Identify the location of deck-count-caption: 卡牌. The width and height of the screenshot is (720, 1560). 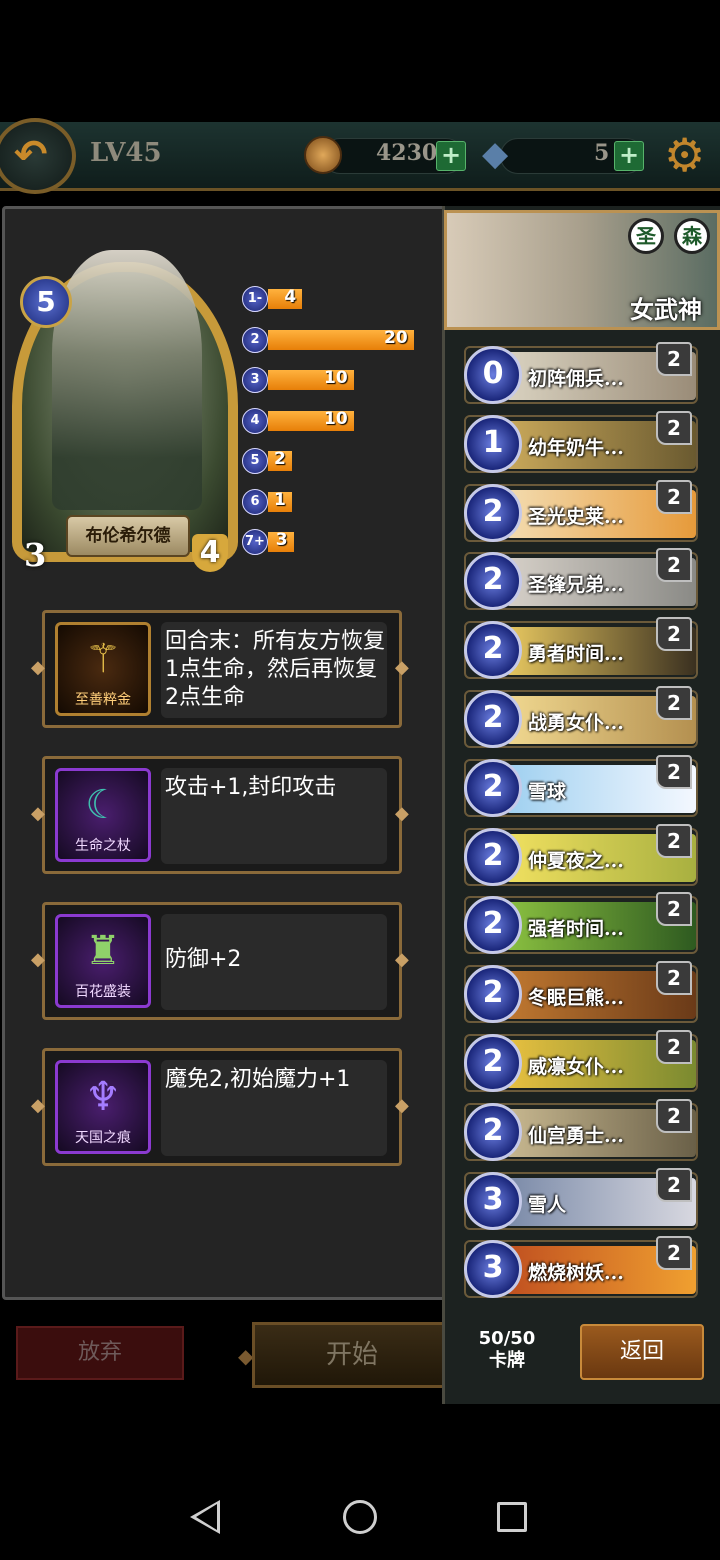
(507, 1360).